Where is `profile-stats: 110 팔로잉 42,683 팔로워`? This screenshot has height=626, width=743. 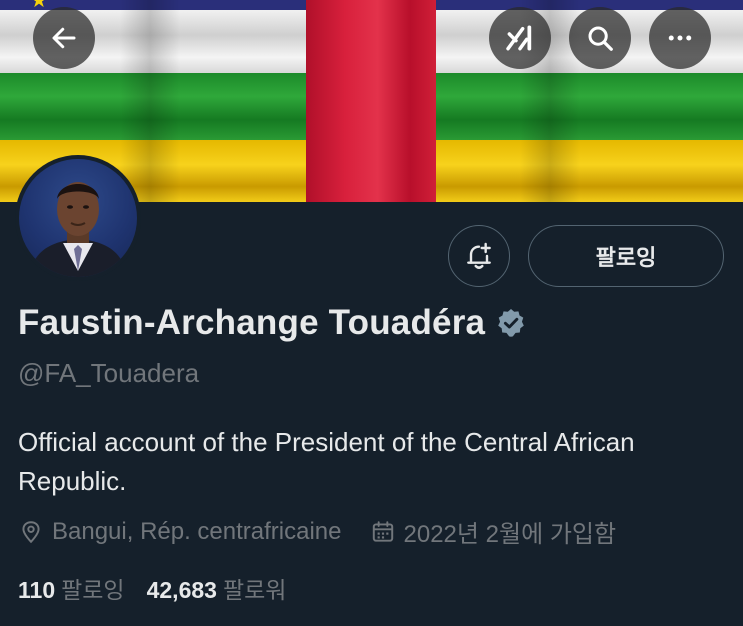 profile-stats: 110 팔로잉 42,683 팔로워 is located at coordinates (152, 588).